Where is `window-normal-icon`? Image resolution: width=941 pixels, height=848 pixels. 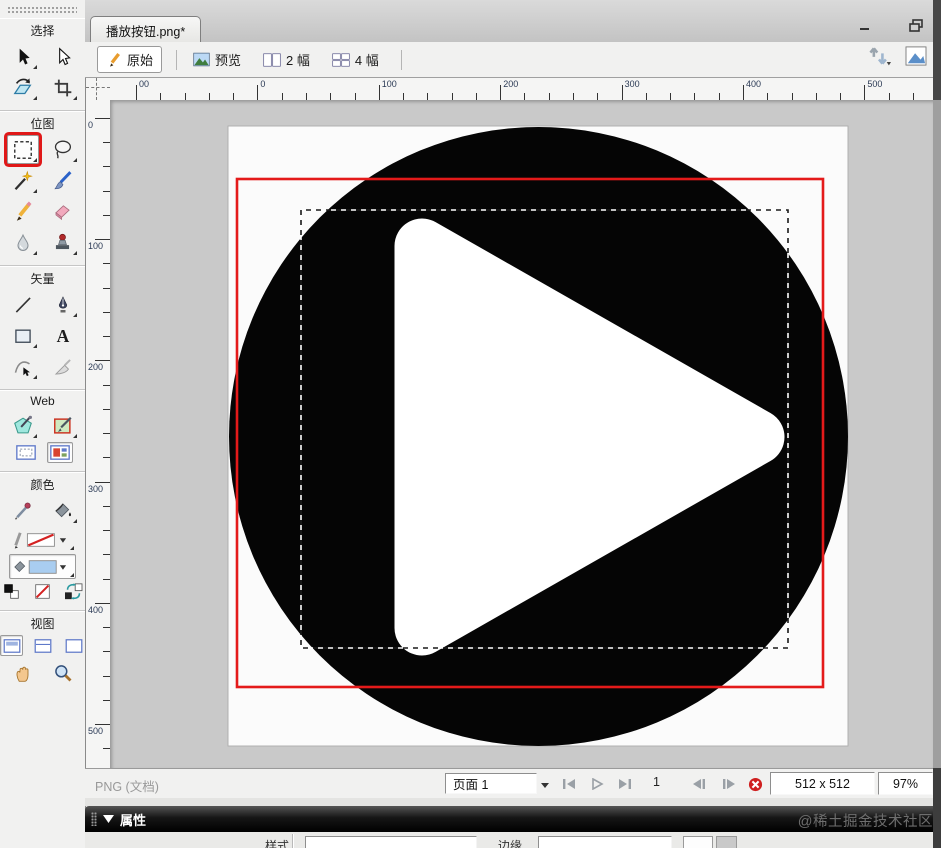 window-normal-icon is located at coordinates (12, 645).